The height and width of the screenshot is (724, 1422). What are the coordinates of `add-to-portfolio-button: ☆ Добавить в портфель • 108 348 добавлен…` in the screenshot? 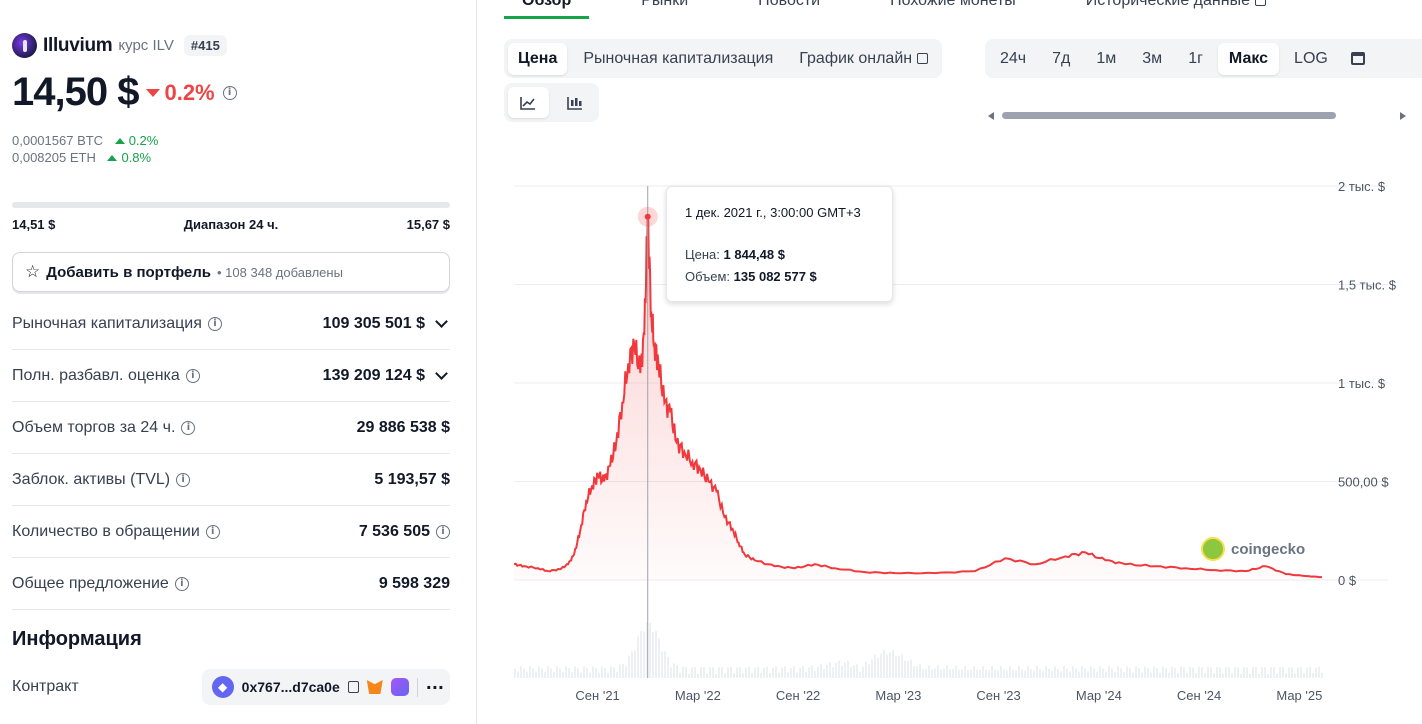 It's located at (231, 272).